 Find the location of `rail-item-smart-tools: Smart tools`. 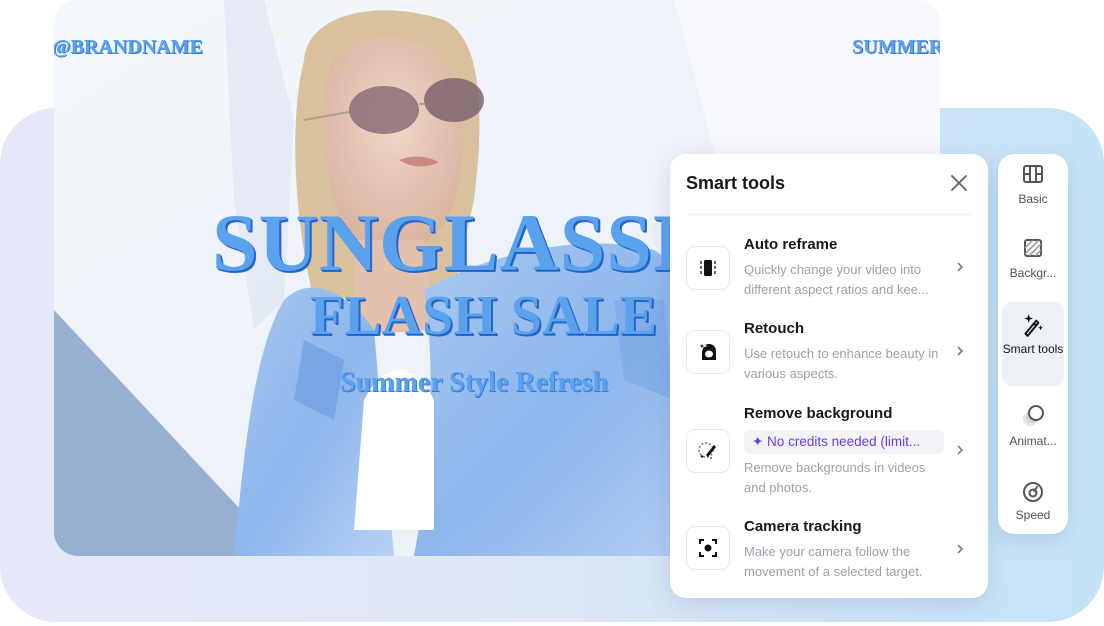

rail-item-smart-tools: Smart tools is located at coordinates (1033, 344).